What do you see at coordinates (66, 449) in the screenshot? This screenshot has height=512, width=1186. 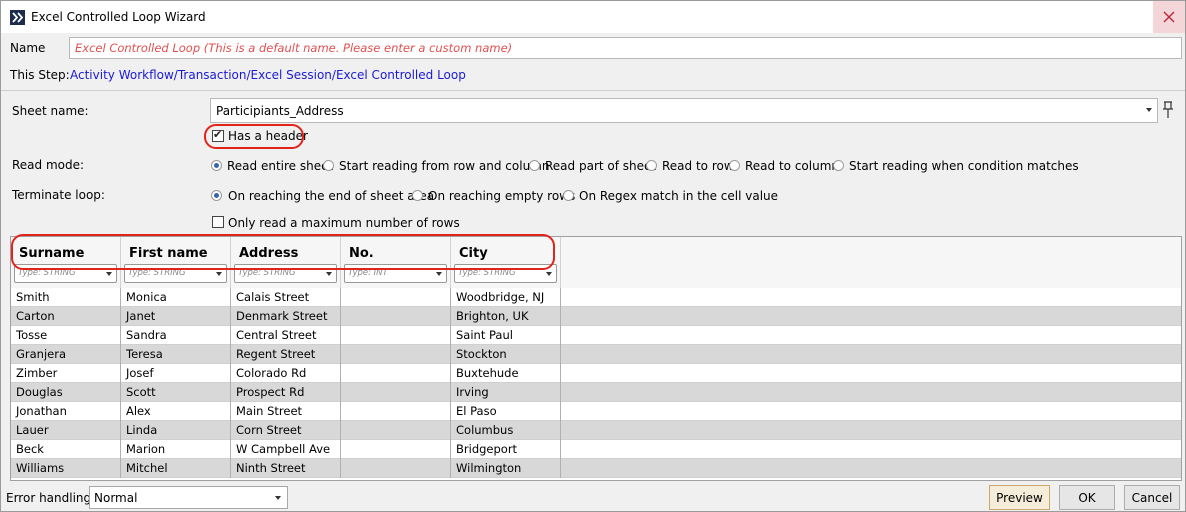 I see `table-cell: Beck` at bounding box center [66, 449].